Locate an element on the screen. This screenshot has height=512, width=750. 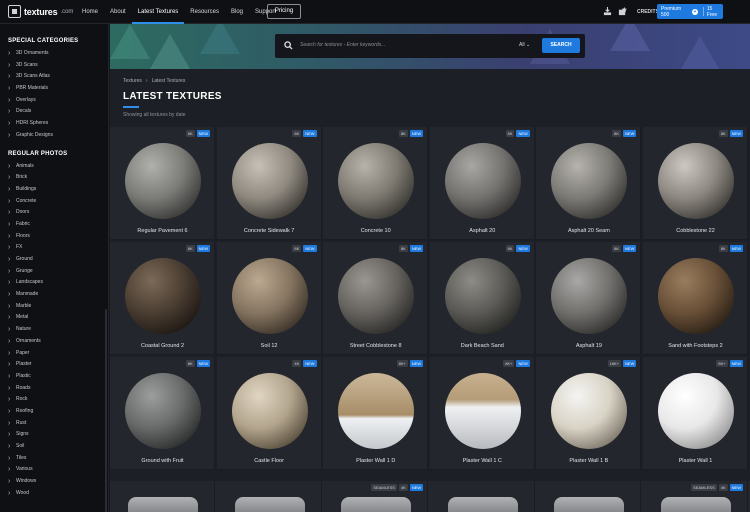
texture-card: 8K NEW Asphalt 20 is located at coordinates (482, 183).